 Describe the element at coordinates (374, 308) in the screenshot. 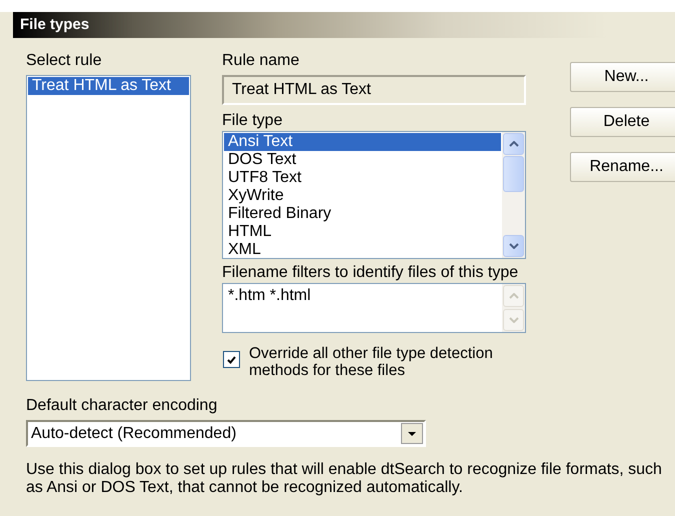

I see `filename-filters-field: *.htm *.html` at that location.